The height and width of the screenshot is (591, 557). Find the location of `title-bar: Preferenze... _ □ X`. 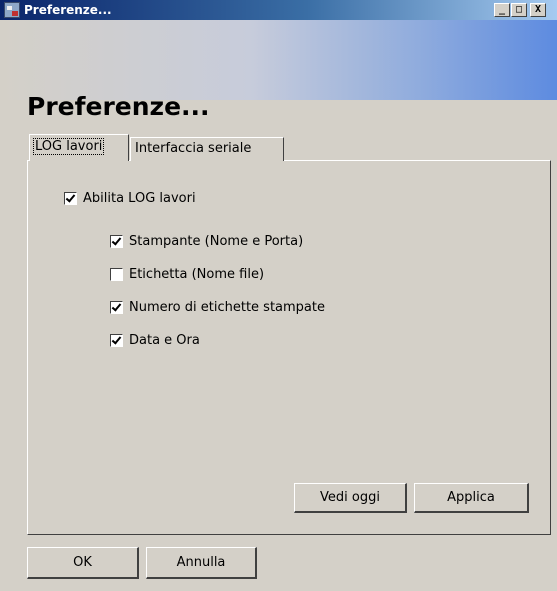

title-bar: Preferenze... _ □ X is located at coordinates (278, 10).